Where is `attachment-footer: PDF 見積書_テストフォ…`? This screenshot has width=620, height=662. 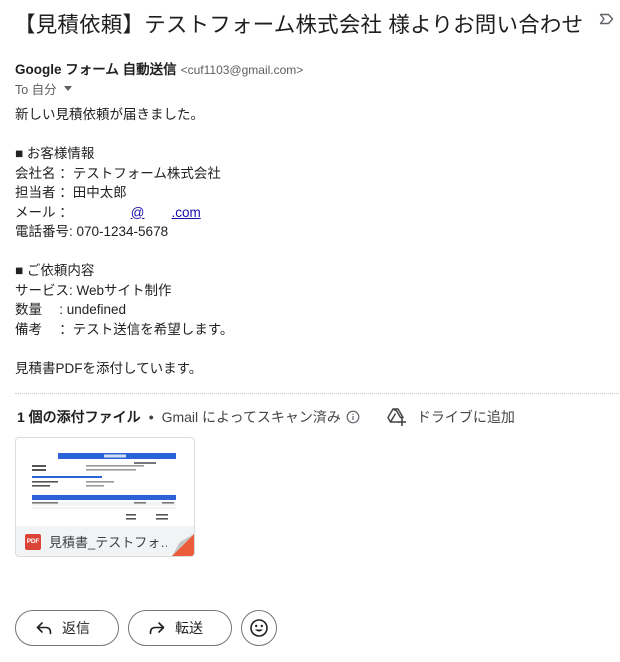
attachment-footer: PDF 見積書_テストフォ… is located at coordinates (105, 541).